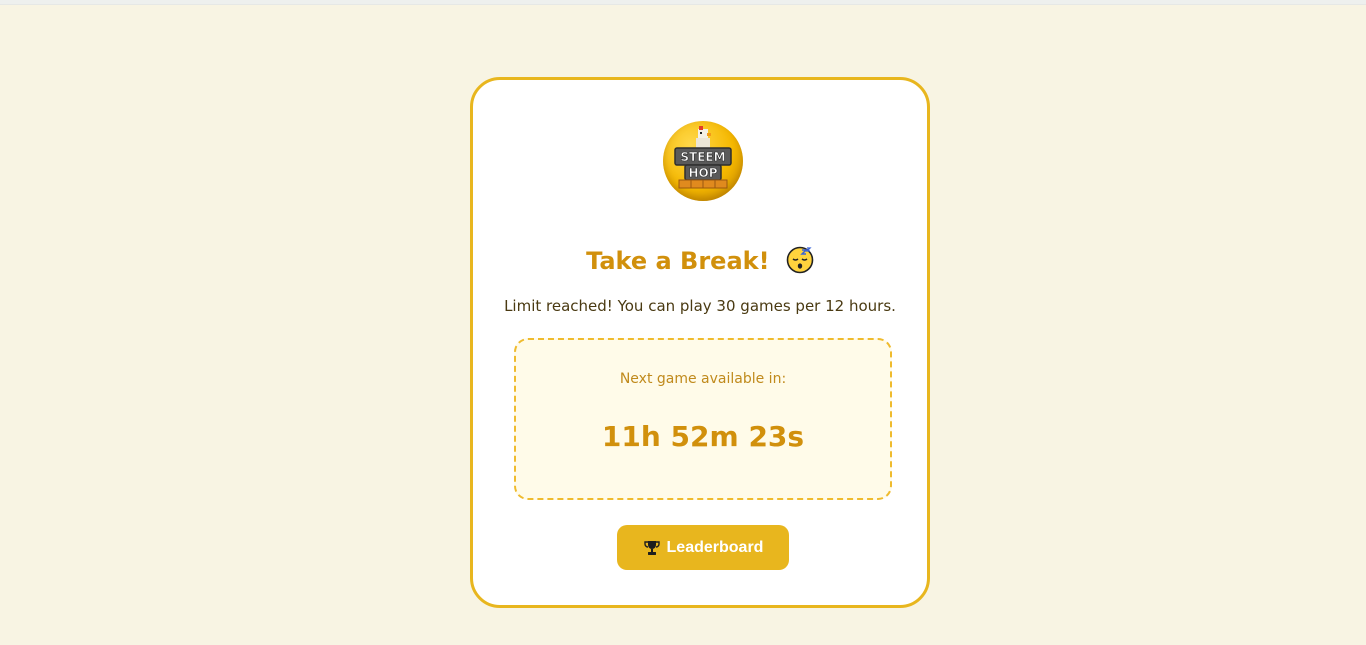 This screenshot has height=645, width=1366. Describe the element at coordinates (800, 263) in the screenshot. I see `sleeping-face-icon` at that location.